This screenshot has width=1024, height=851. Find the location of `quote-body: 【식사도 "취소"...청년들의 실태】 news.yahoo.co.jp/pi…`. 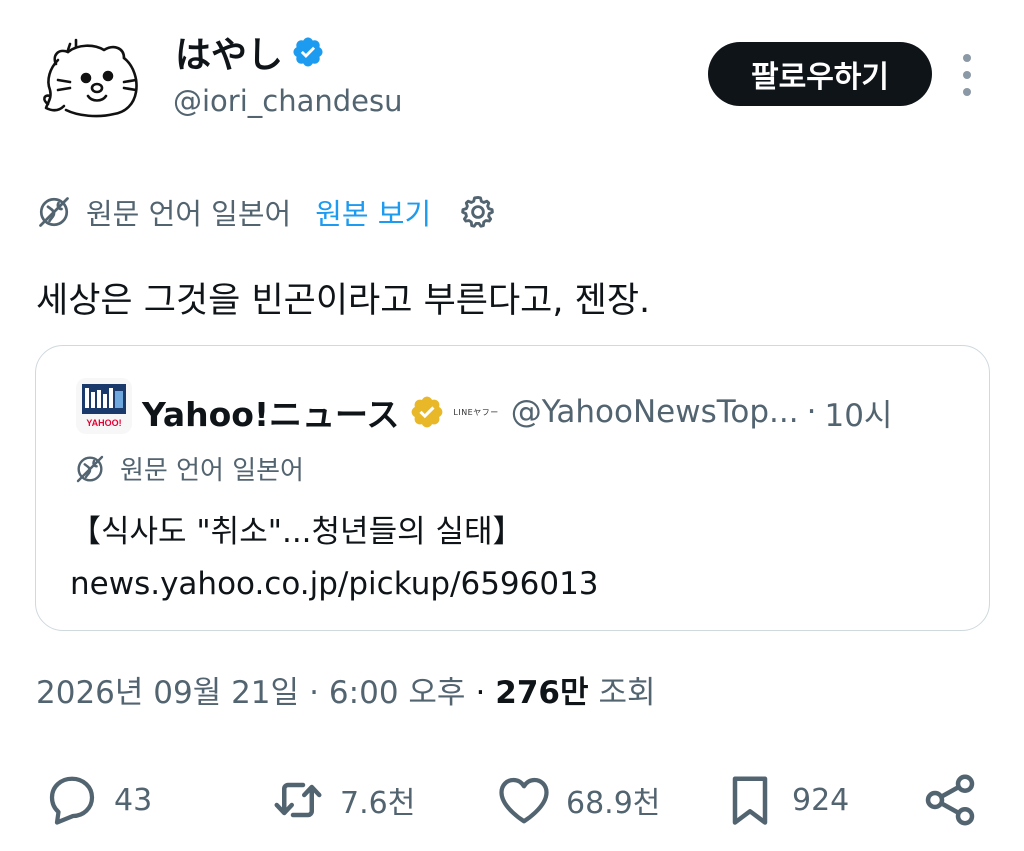

quote-body: 【식사도 "취소"...청년들의 실태】 news.yahoo.co.jp/pi… is located at coordinates (334, 558).